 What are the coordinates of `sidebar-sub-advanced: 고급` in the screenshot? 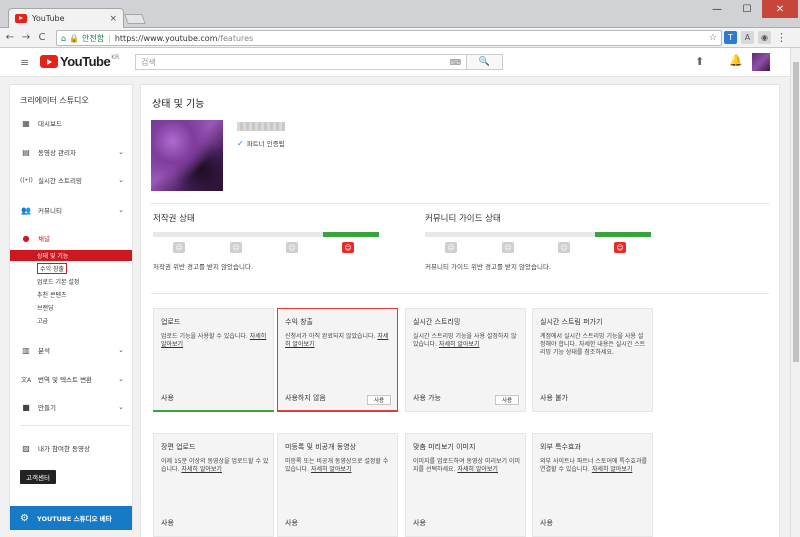 It's located at (71, 320).